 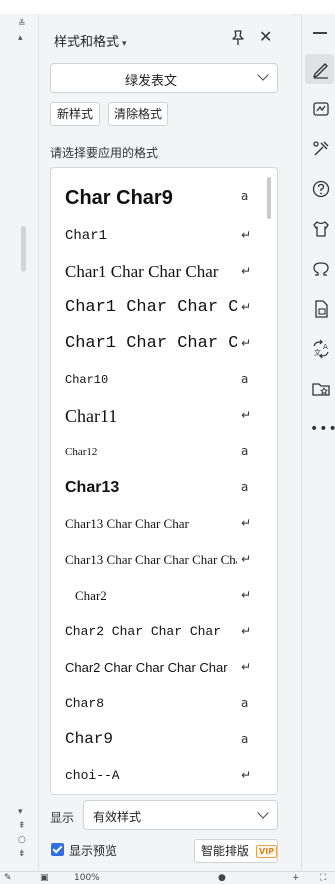 I want to click on style-name: choi--A, so click(x=92, y=775).